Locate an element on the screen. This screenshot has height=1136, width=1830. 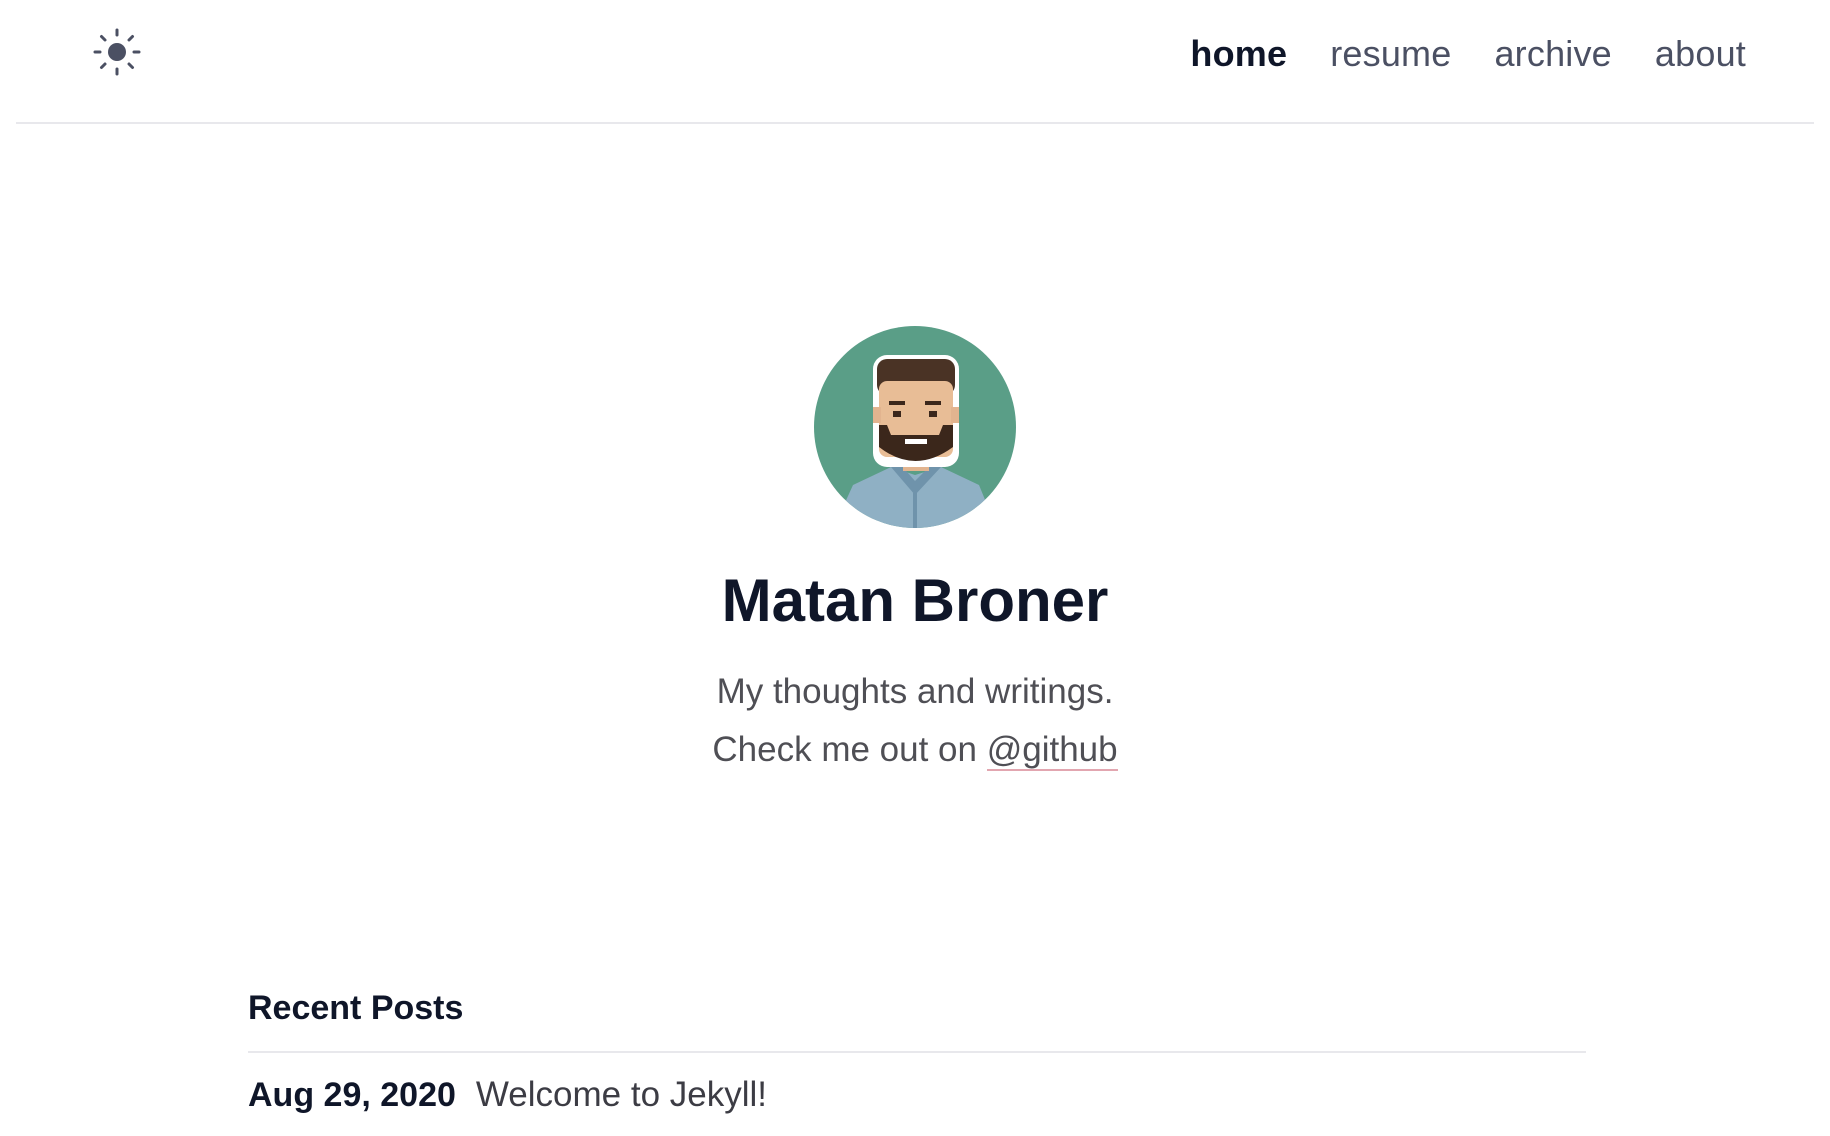
recent-posts-heading: Recent Posts is located at coordinates (356, 1008).